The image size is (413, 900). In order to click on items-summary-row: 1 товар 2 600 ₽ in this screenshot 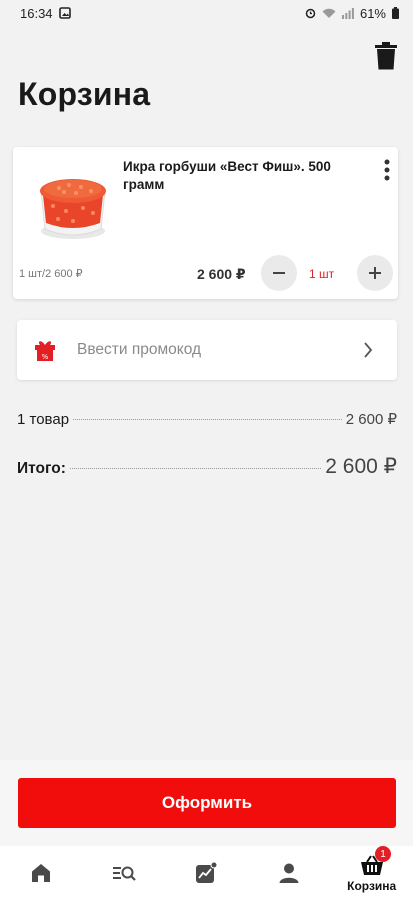, I will do `click(207, 419)`.